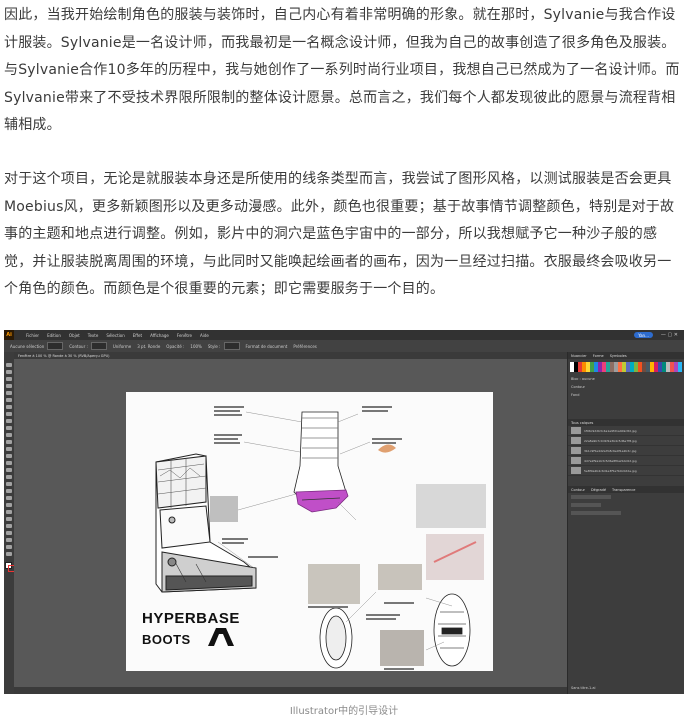  What do you see at coordinates (166, 639) in the screenshot?
I see `artboard-title-boots: BOOTS` at bounding box center [166, 639].